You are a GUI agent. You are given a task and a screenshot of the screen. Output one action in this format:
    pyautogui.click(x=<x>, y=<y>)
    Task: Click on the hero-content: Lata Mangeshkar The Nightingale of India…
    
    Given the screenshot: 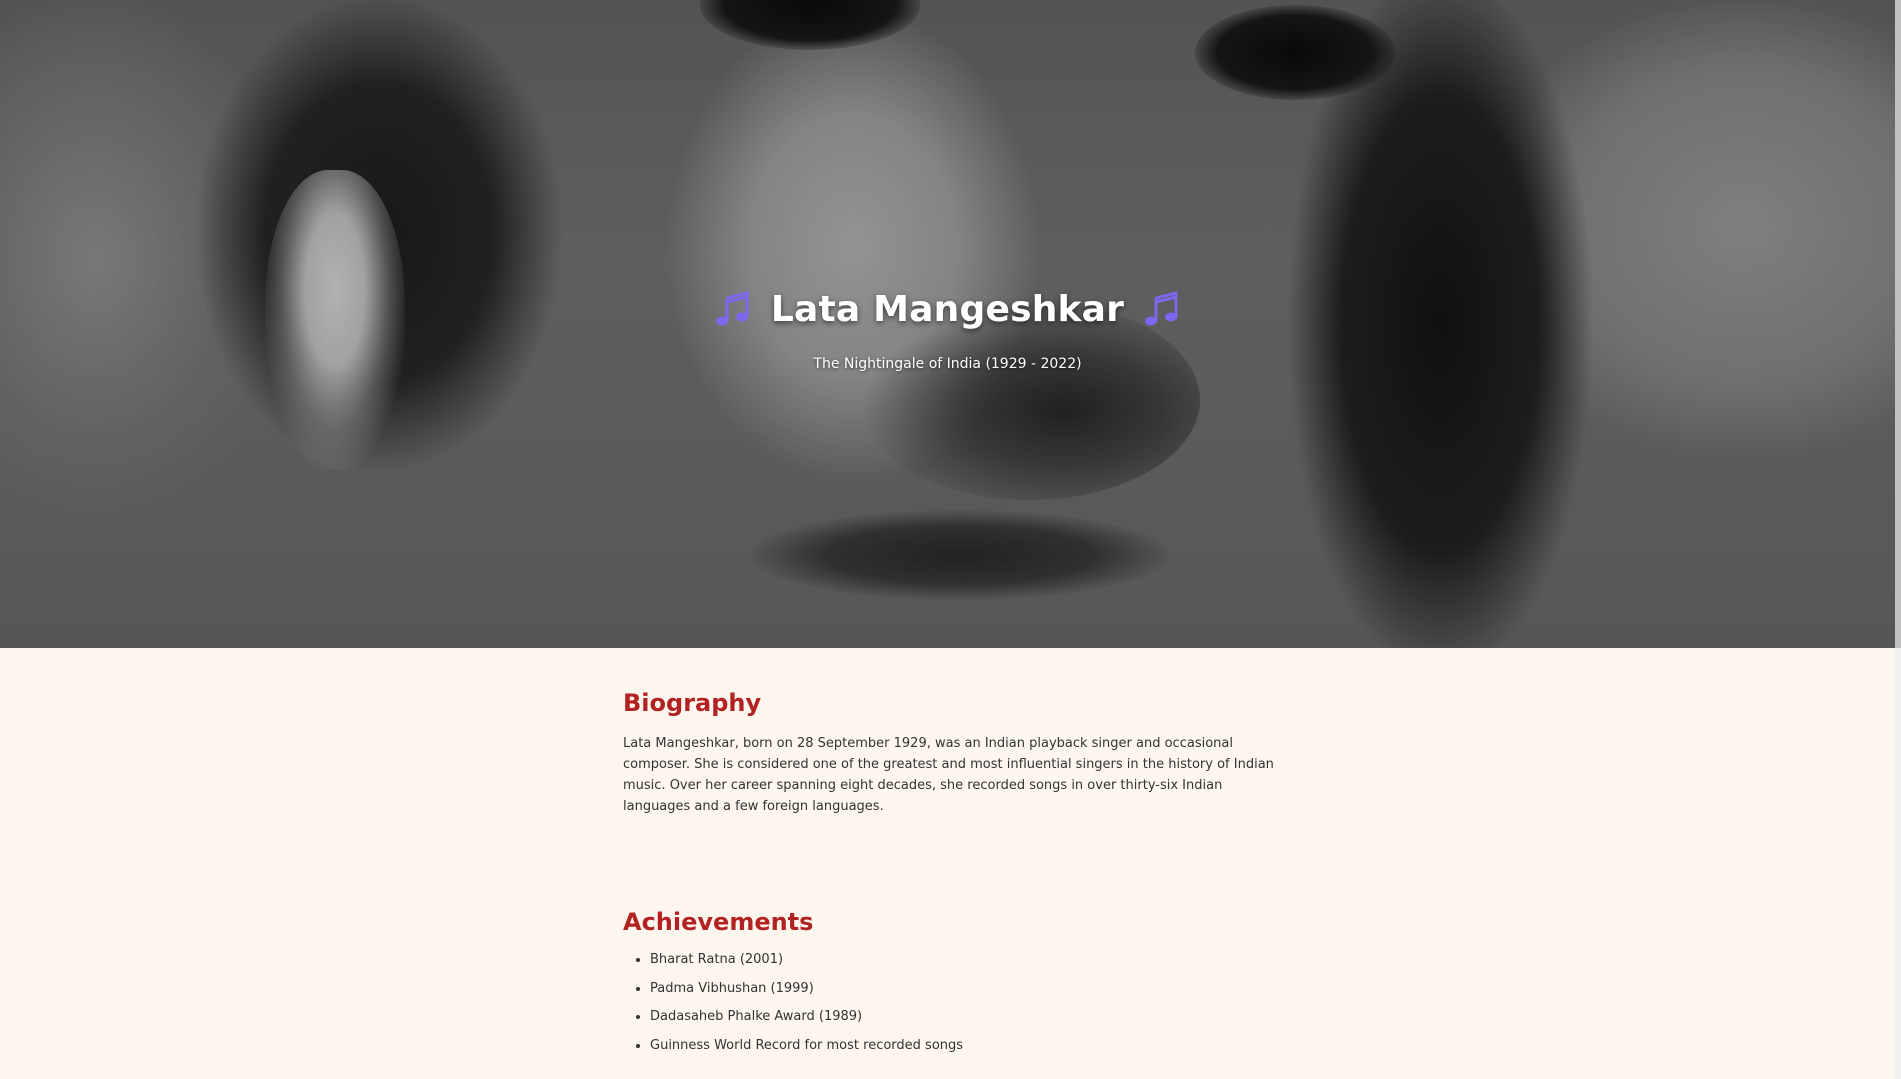 What is the action you would take?
    pyautogui.click(x=947, y=328)
    